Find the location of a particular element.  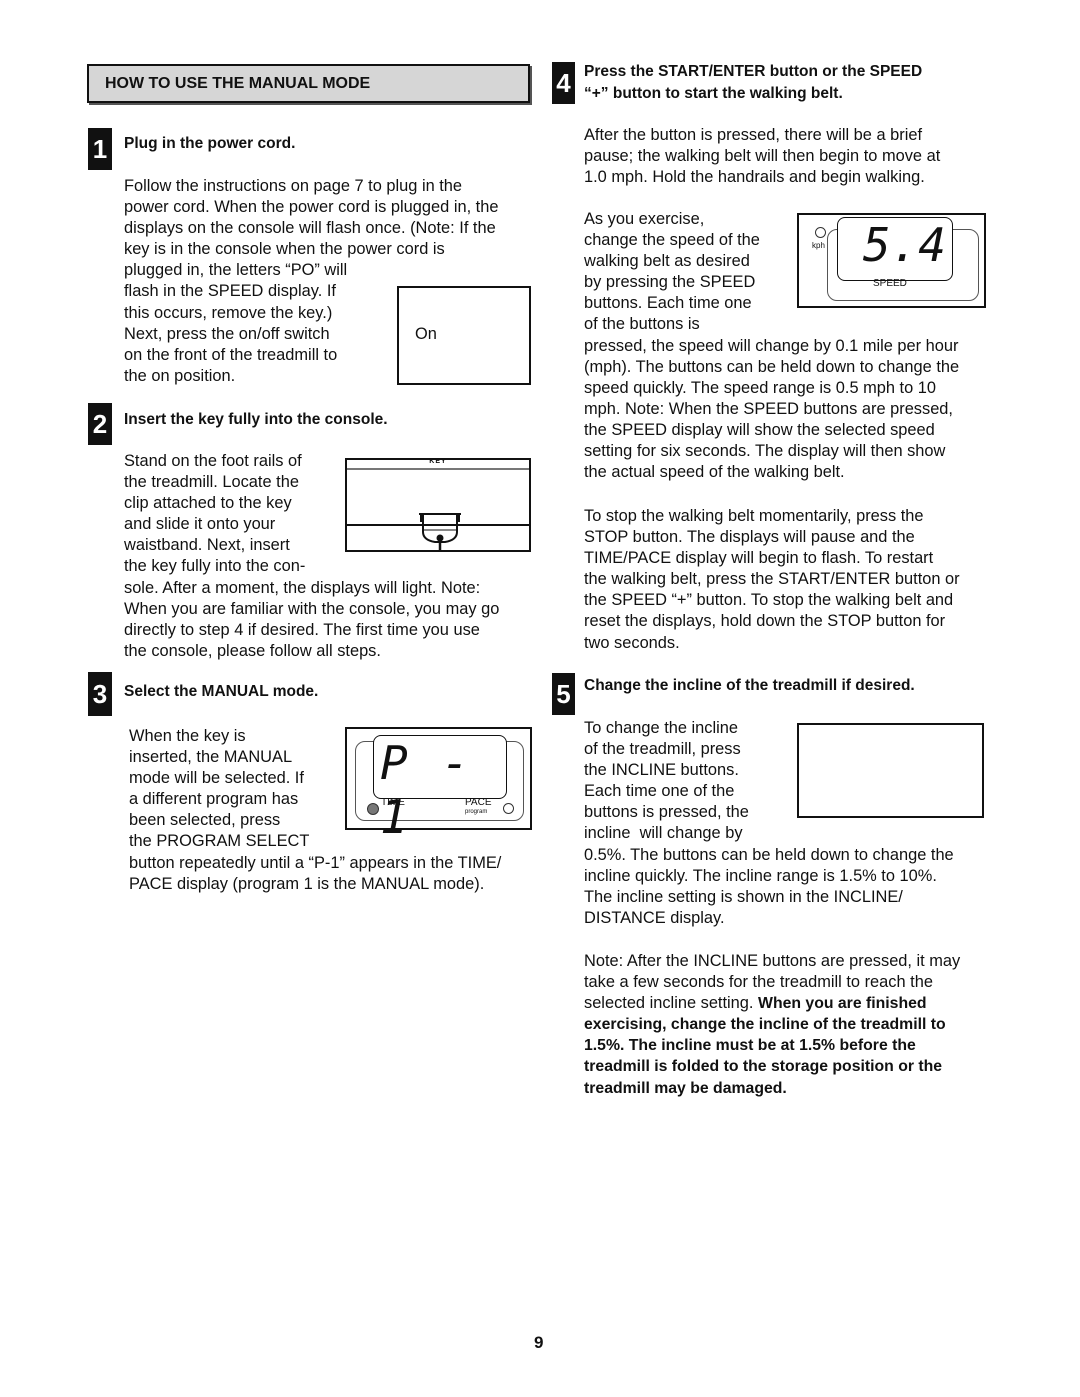

speed-readout: 5.4 is located at coordinates (904, 245).